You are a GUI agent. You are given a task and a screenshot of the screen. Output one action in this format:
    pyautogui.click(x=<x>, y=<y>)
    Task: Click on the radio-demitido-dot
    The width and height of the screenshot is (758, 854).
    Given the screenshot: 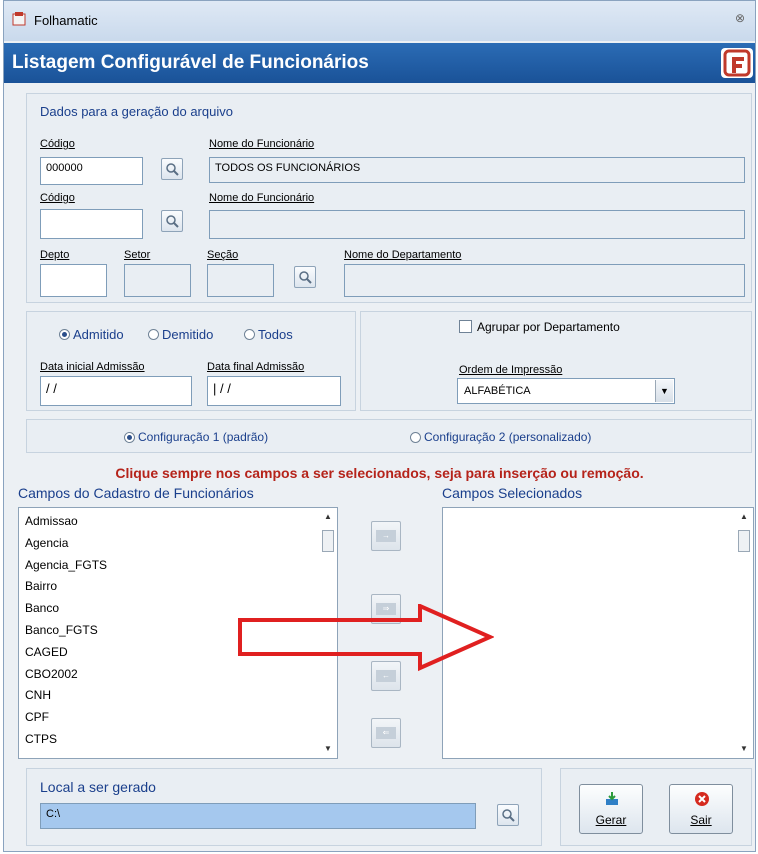 What is the action you would take?
    pyautogui.click(x=153, y=334)
    